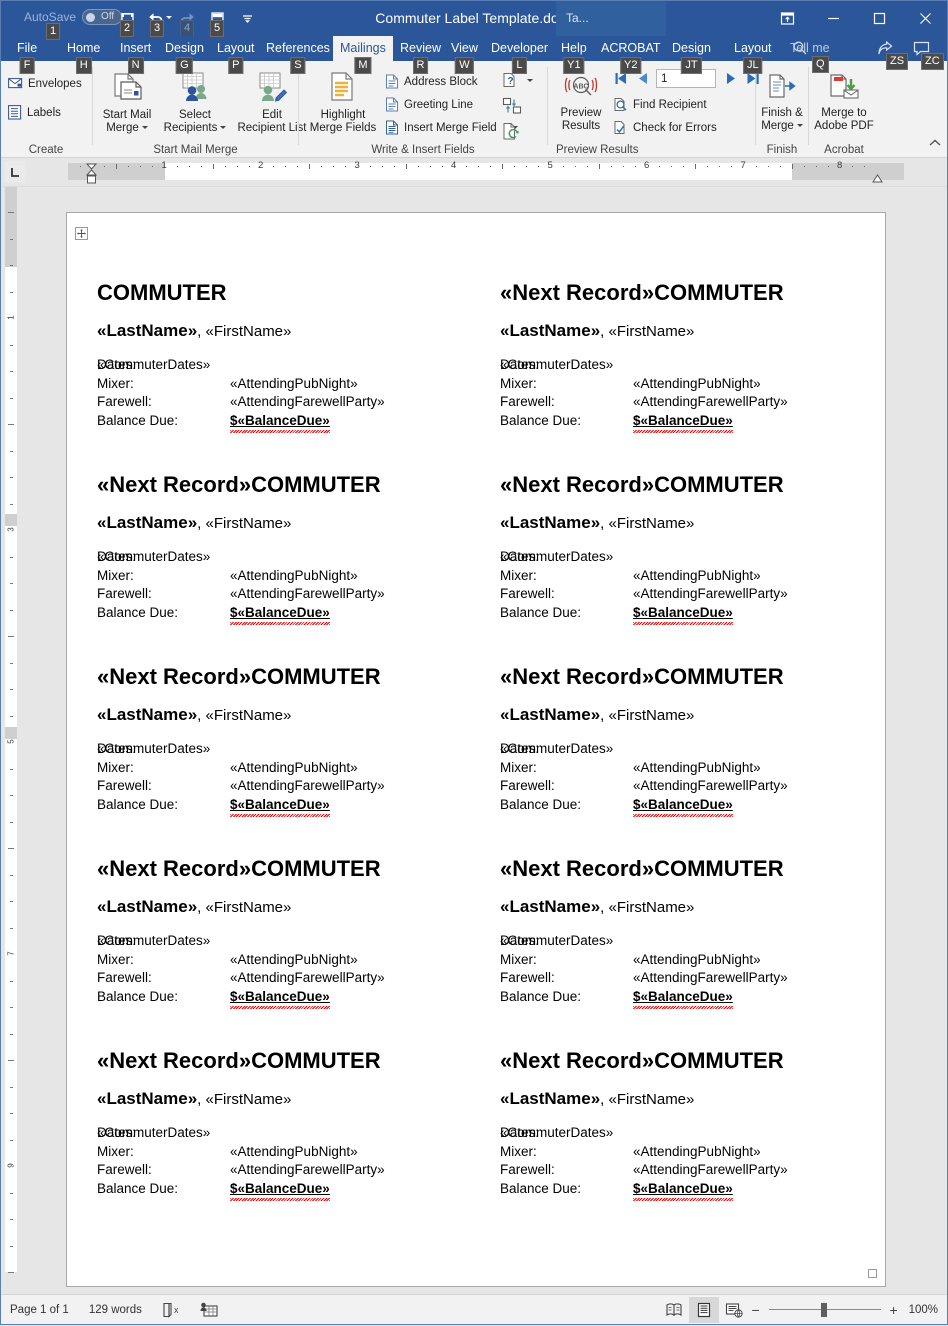  I want to click on minimize-button, so click(833, 18).